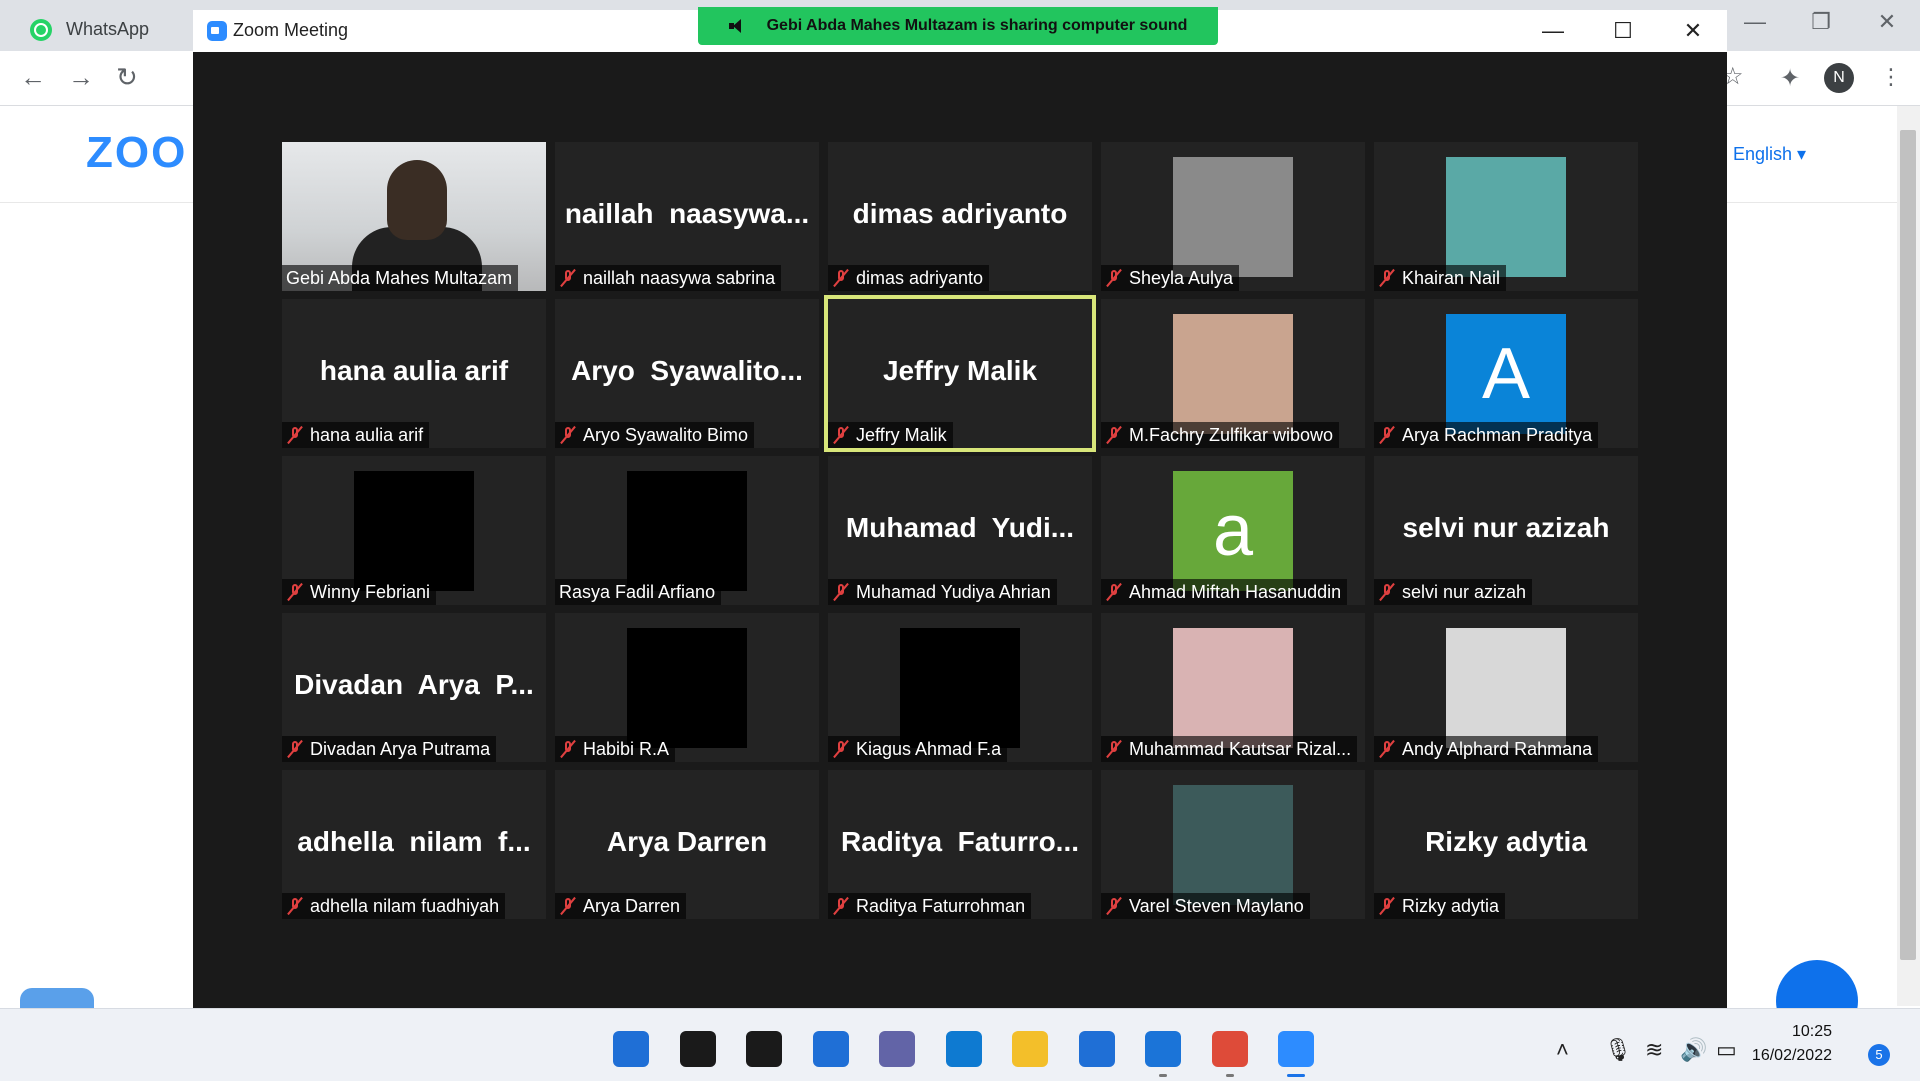 Image resolution: width=1920 pixels, height=1081 pixels. I want to click on participant-tile: Gebi Abda Mahes Multazam, so click(414, 216).